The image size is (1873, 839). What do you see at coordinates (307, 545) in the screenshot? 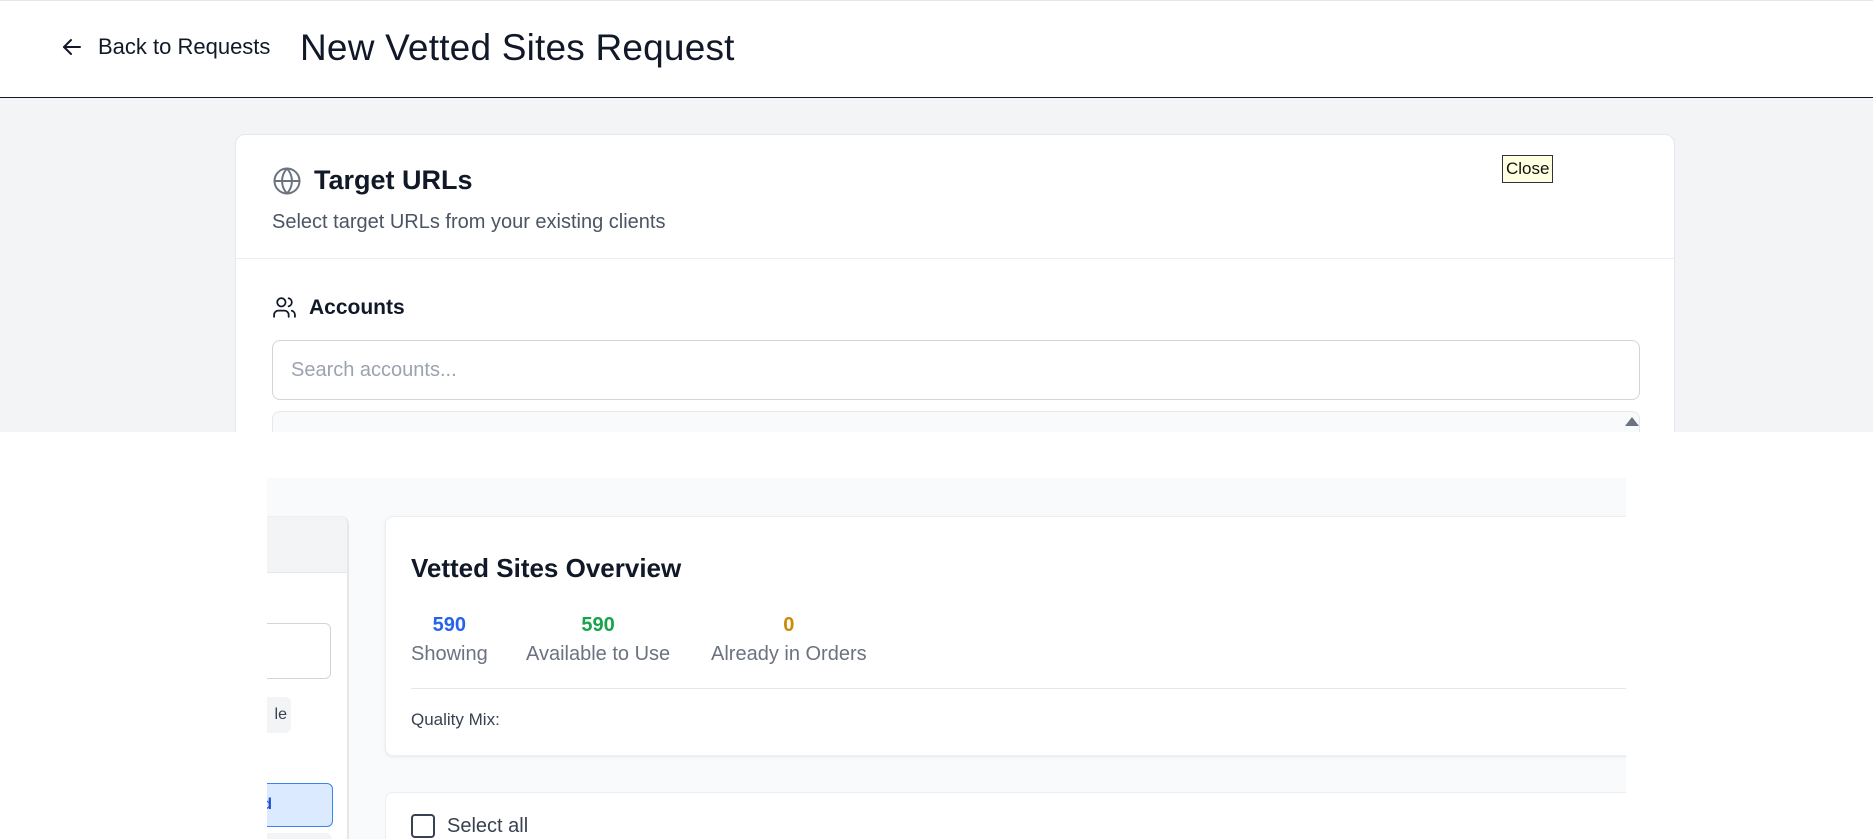
I see `sidebar-header` at bounding box center [307, 545].